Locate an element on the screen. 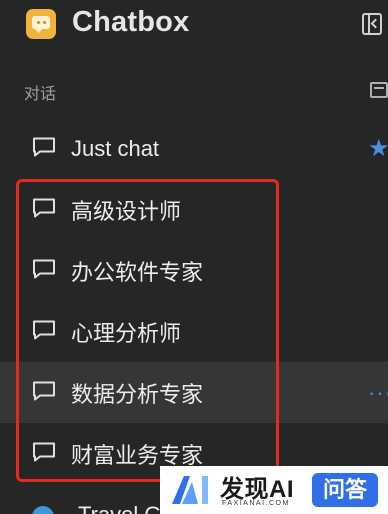 This screenshot has width=388, height=514. watermark-subtitle: FAXIANAI.COM is located at coordinates (256, 503).